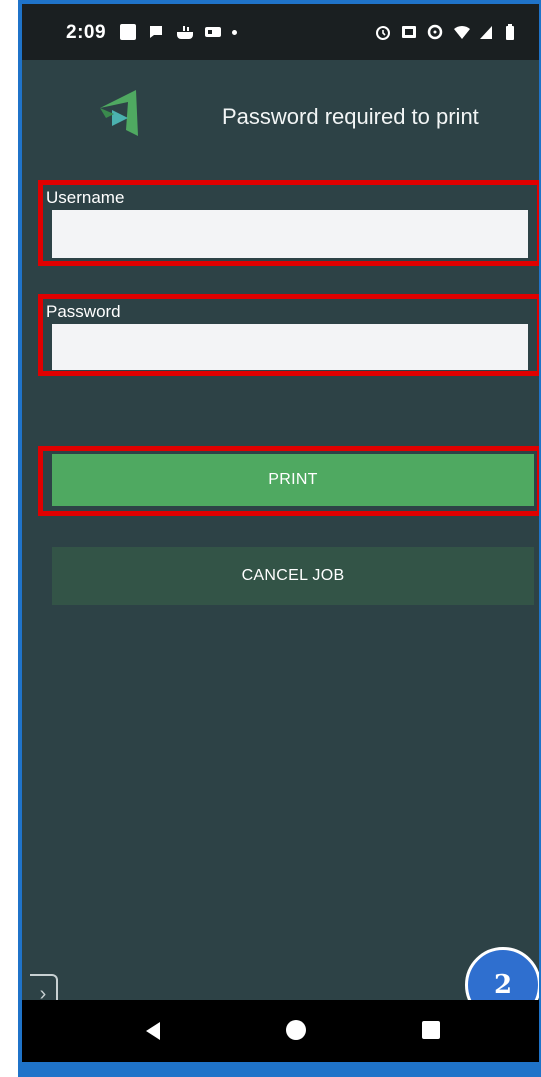 The image size is (541, 1077). Describe the element at coordinates (85, 197) in the screenshot. I see `username-label: Username` at that location.